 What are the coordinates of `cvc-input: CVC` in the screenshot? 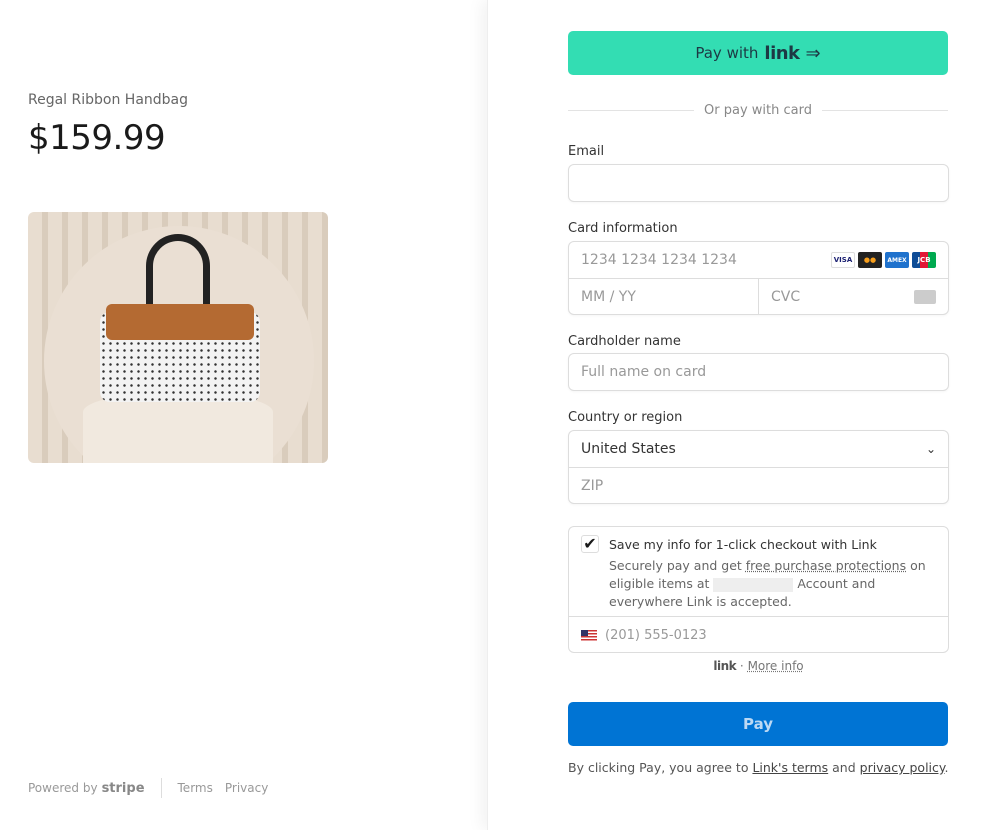 It's located at (853, 296).